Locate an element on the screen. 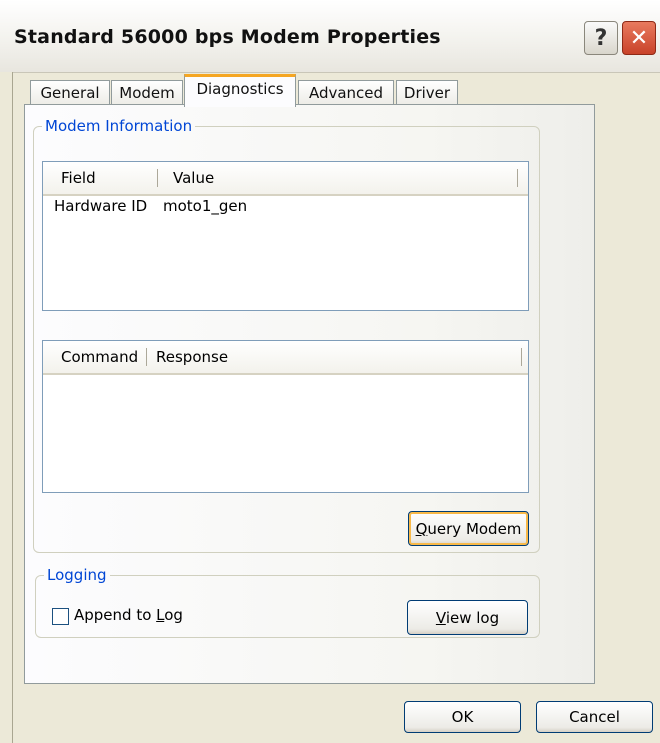 This screenshot has height=743, width=660. query-modem-label: Query Modem is located at coordinates (468, 528).